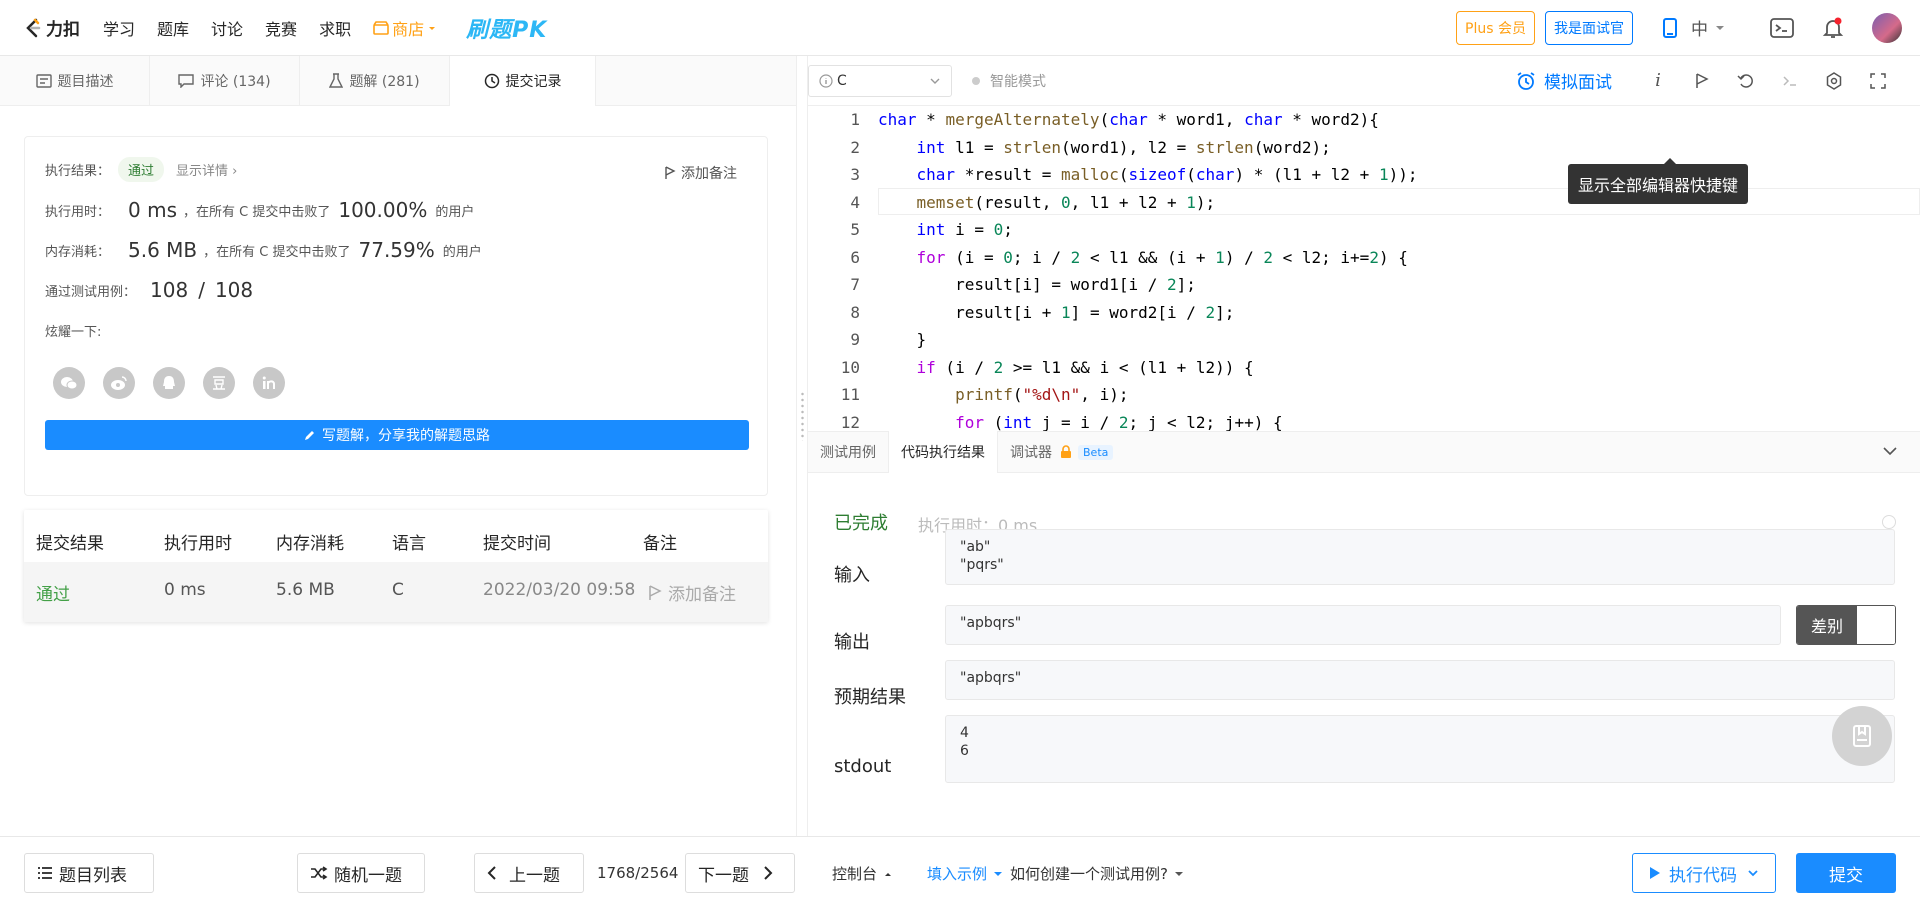 The height and width of the screenshot is (902, 1920). What do you see at coordinates (375, 81) in the screenshot?
I see `tab-solutions: 题解 (281)` at bounding box center [375, 81].